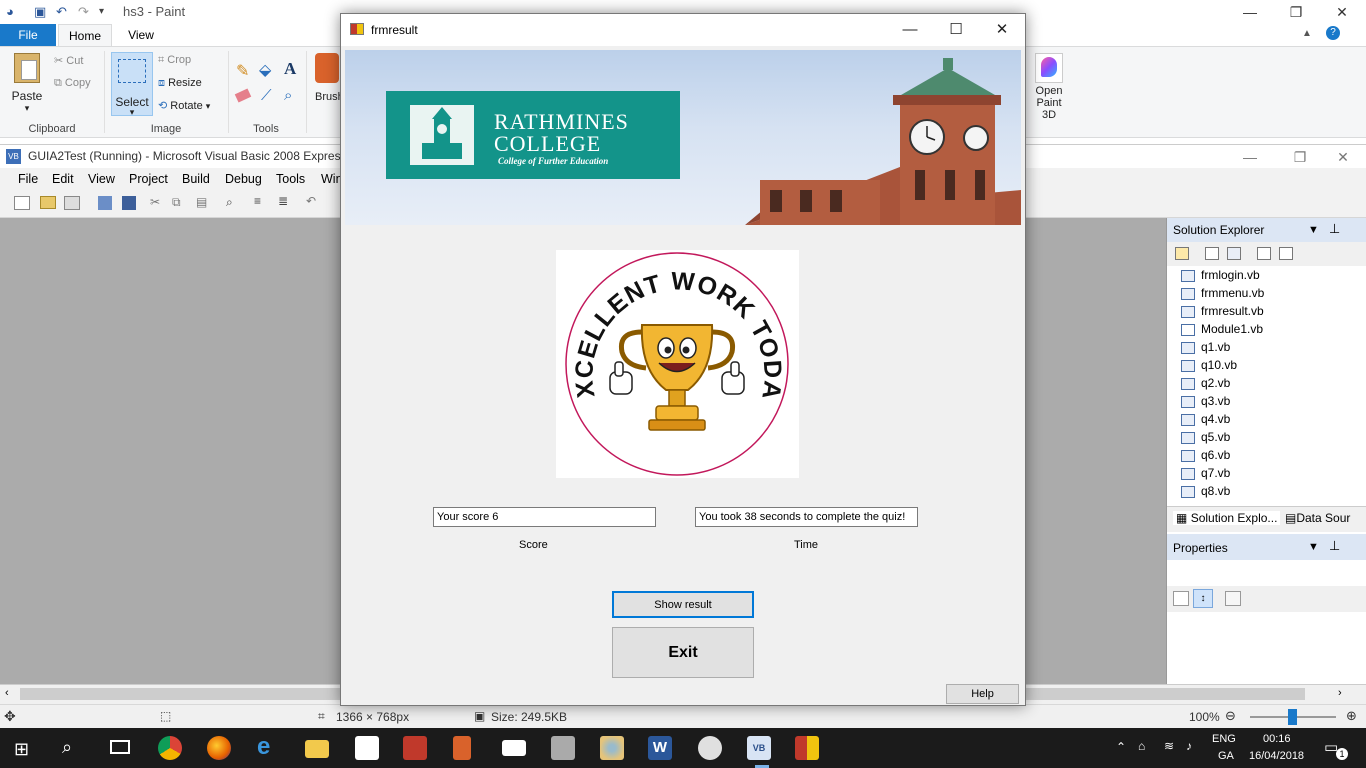  I want to click on list-item: q2.vb, so click(1205, 385).